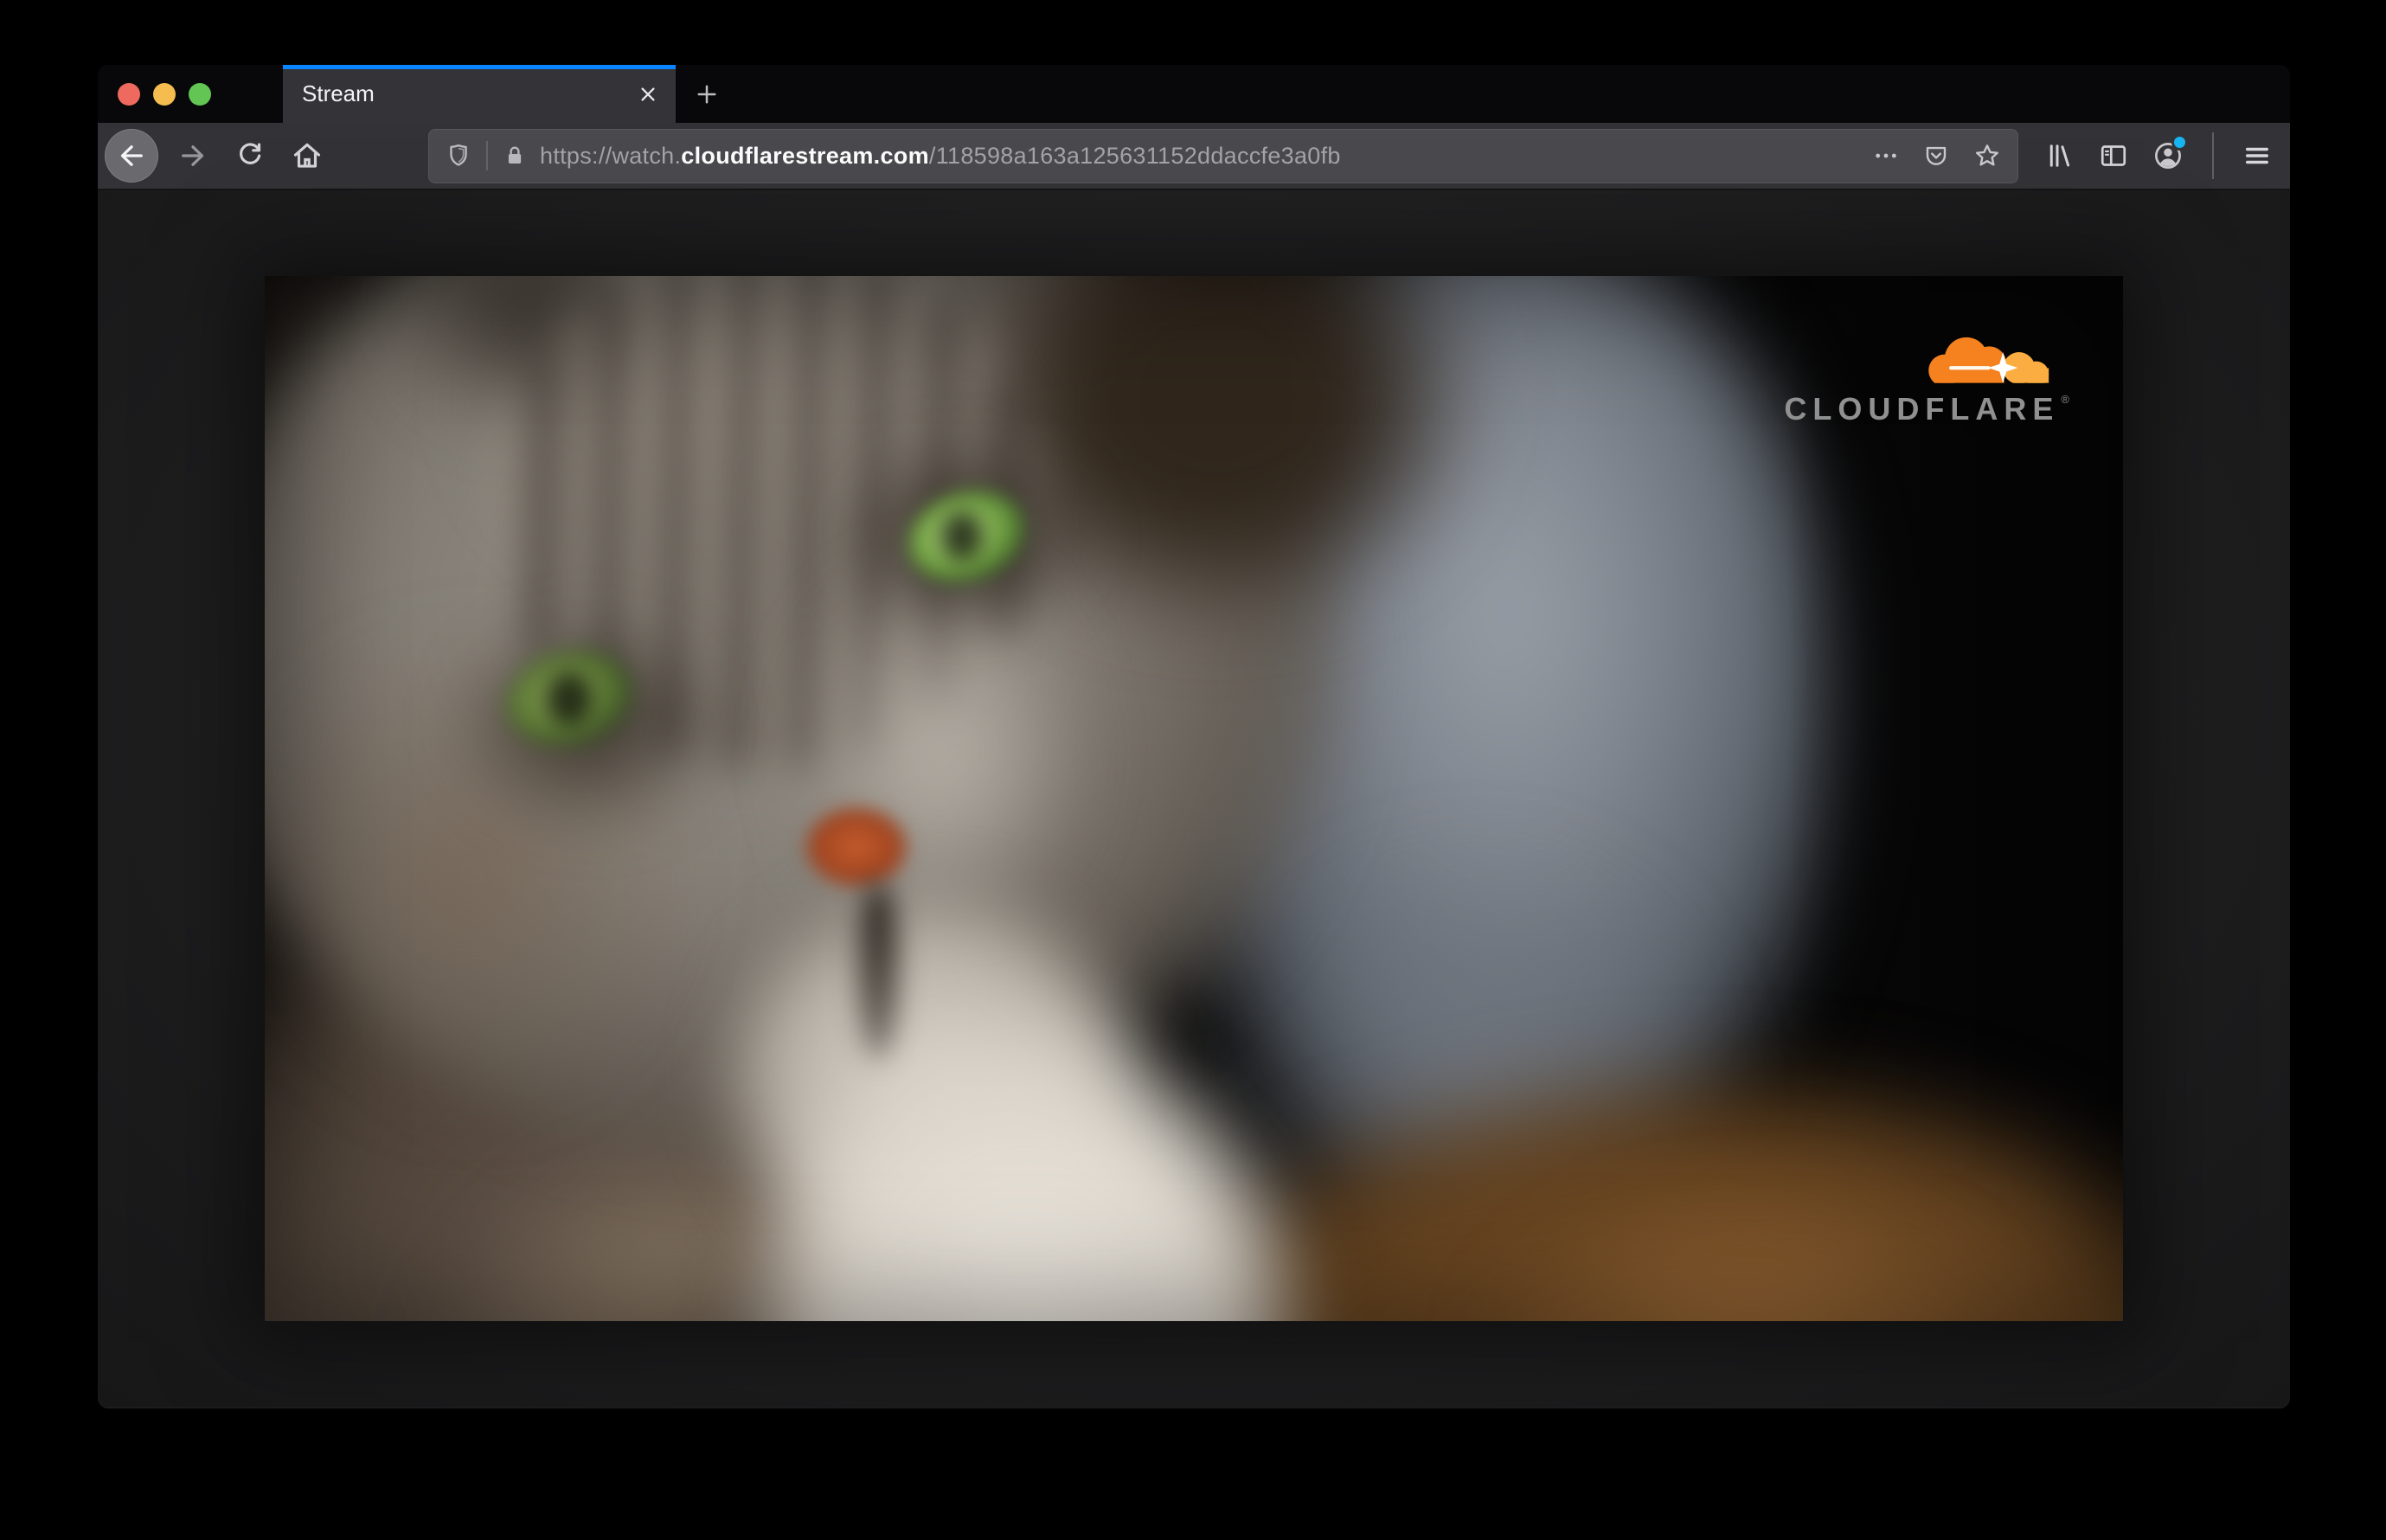 This screenshot has height=1540, width=2386. Describe the element at coordinates (1194, 94) in the screenshot. I see `tab-bar: Stream` at that location.